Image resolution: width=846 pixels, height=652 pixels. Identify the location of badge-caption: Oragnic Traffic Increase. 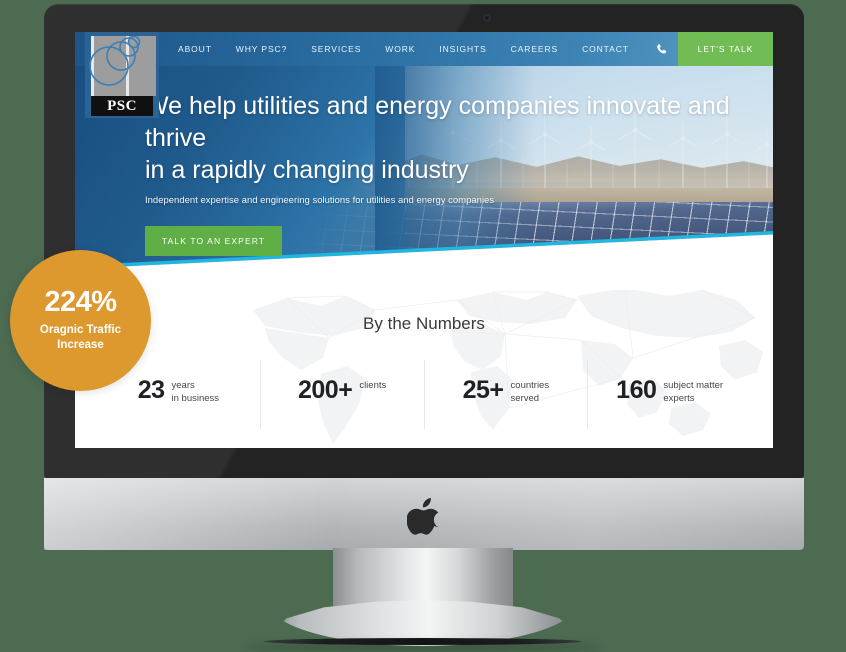
(80, 338).